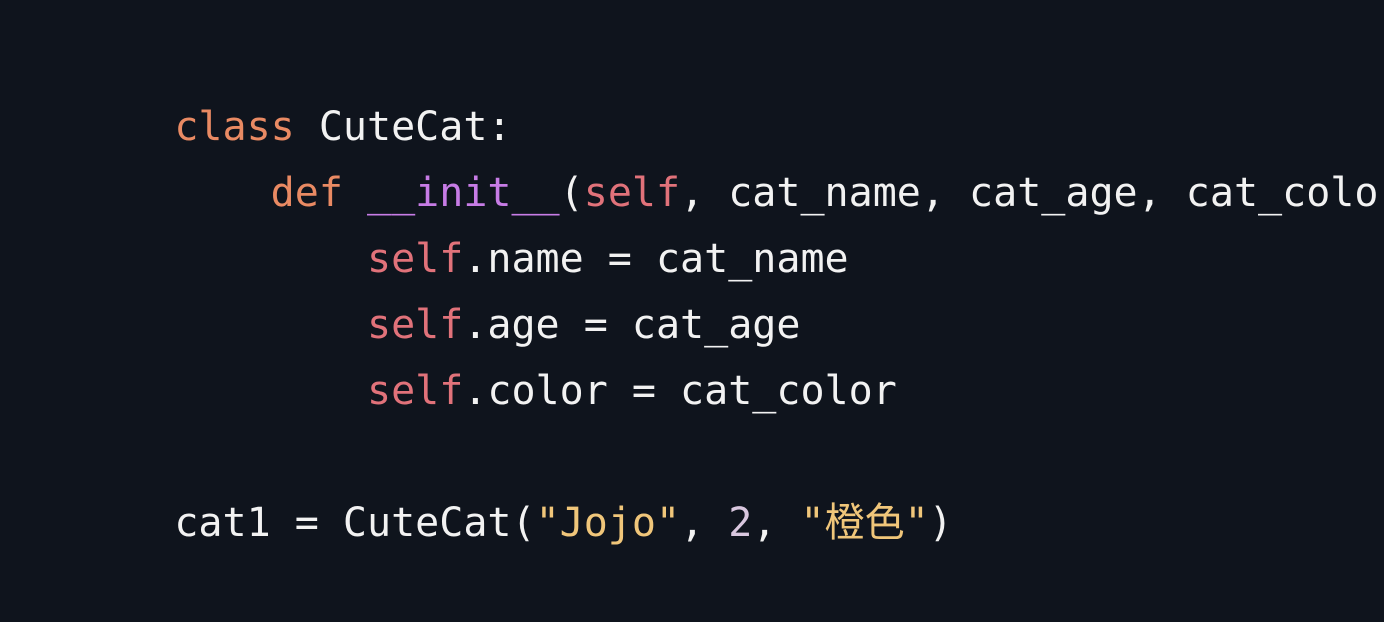 The height and width of the screenshot is (622, 1384). What do you see at coordinates (487, 353) in the screenshot?
I see `code-line-5: self.color = cat_color` at bounding box center [487, 353].